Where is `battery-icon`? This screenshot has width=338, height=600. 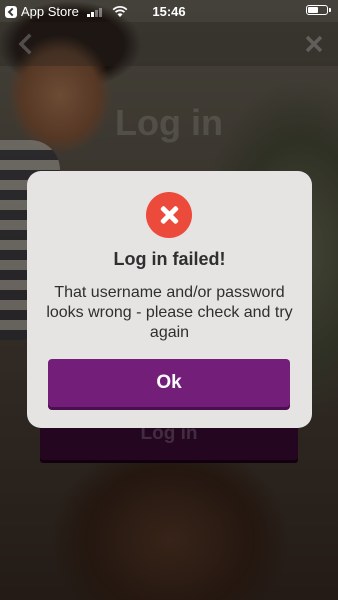
battery-icon is located at coordinates (318, 10).